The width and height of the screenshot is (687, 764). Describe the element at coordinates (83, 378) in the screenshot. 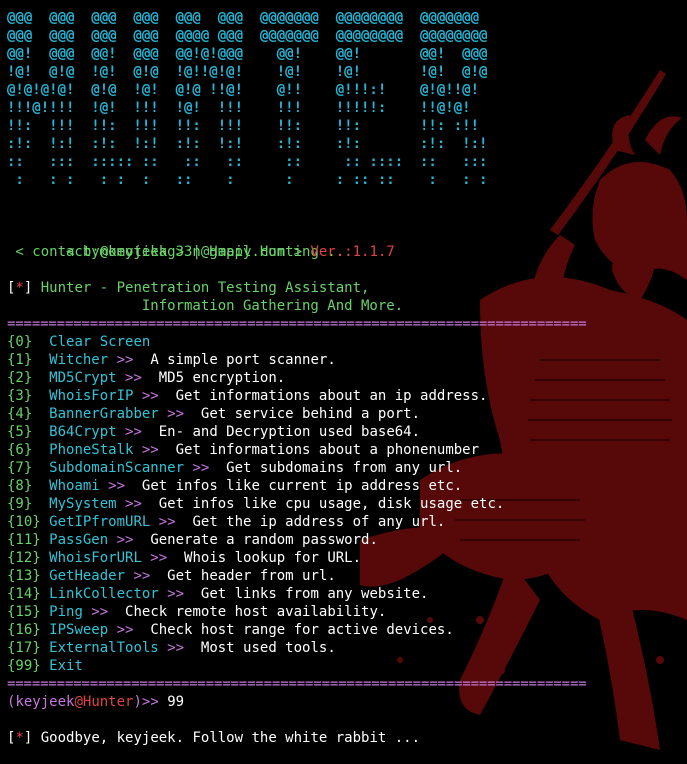

I see `menu-item-name: MD5Crypt` at that location.